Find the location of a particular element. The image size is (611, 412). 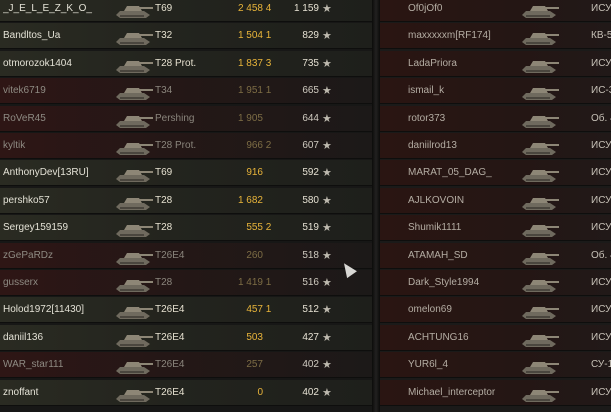

vehicle-name: СУ-101 is located at coordinates (601, 364).